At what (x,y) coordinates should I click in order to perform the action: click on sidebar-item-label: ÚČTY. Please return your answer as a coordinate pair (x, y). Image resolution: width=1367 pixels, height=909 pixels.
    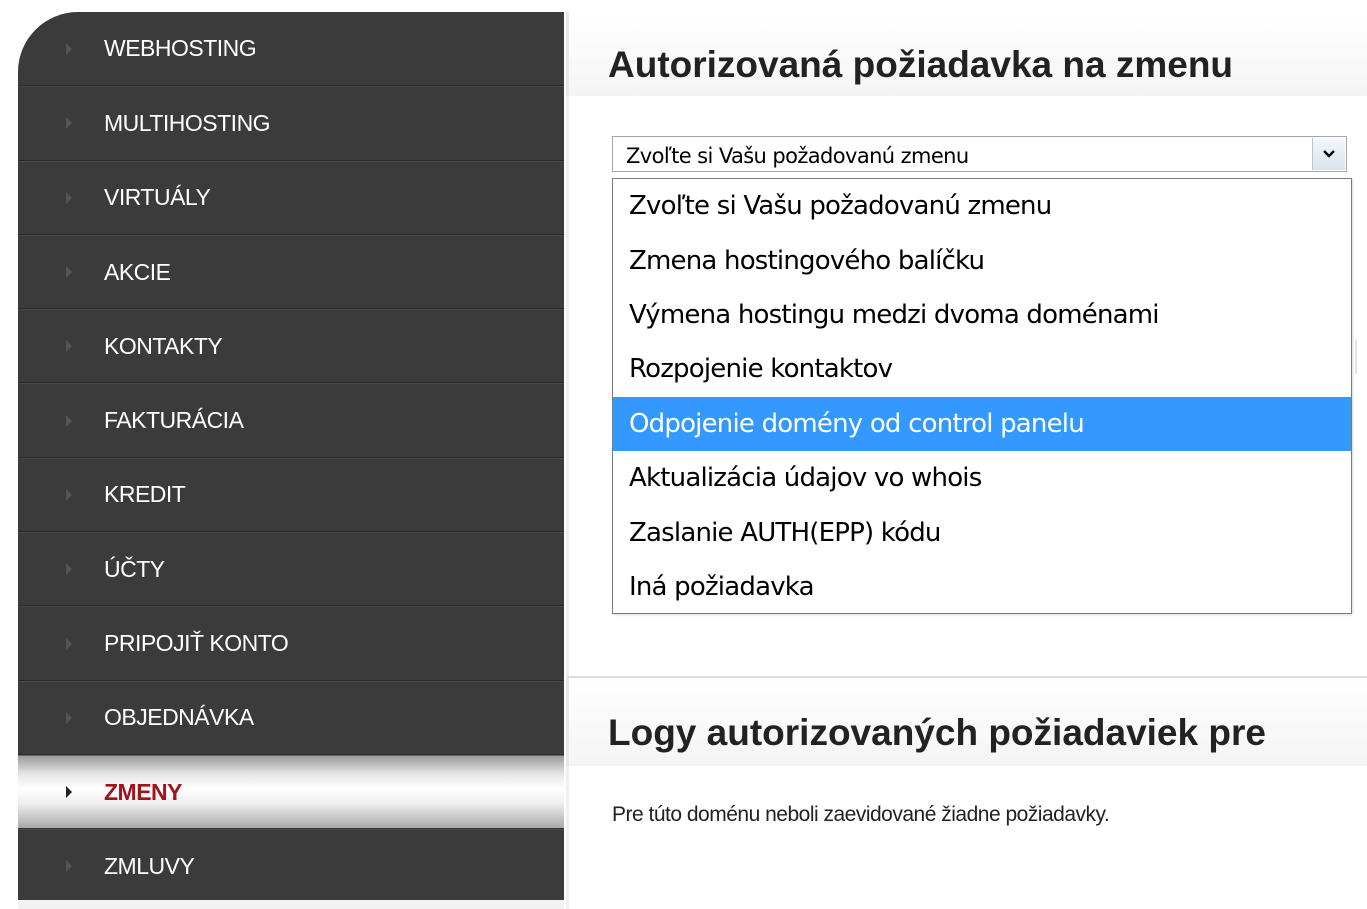
    Looking at the image, I should click on (134, 568).